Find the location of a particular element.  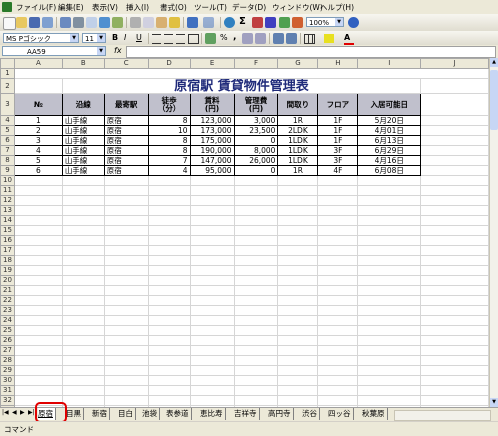

scroll-thumb is located at coordinates (494, 100).